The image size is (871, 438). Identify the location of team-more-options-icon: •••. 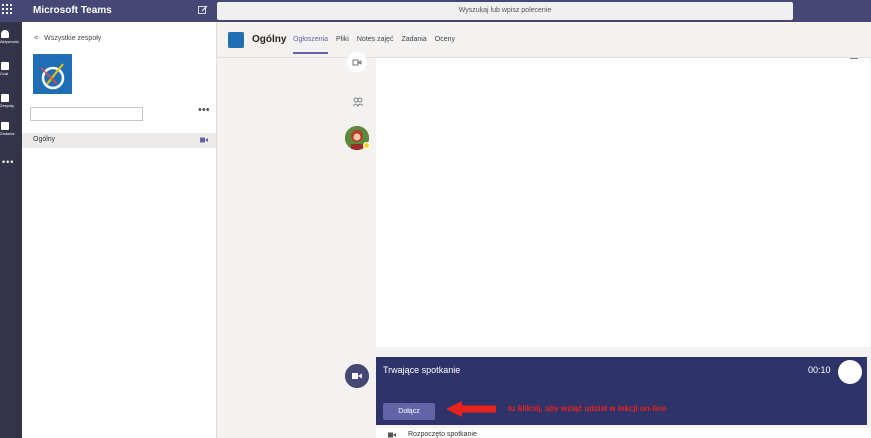
(204, 110).